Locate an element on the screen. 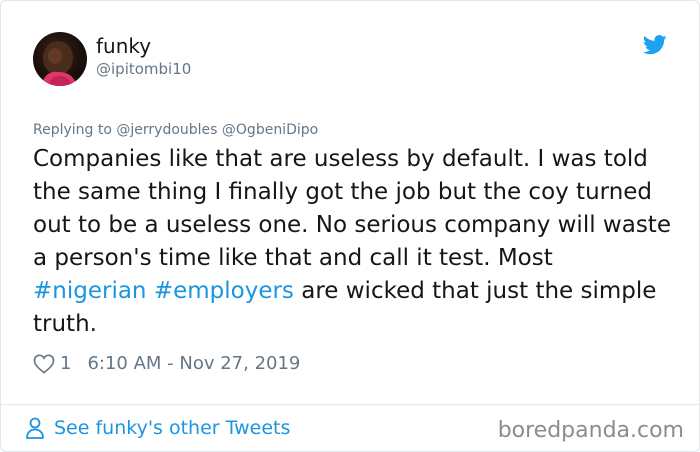 The width and height of the screenshot is (700, 452). display-name: funky is located at coordinates (143, 46).